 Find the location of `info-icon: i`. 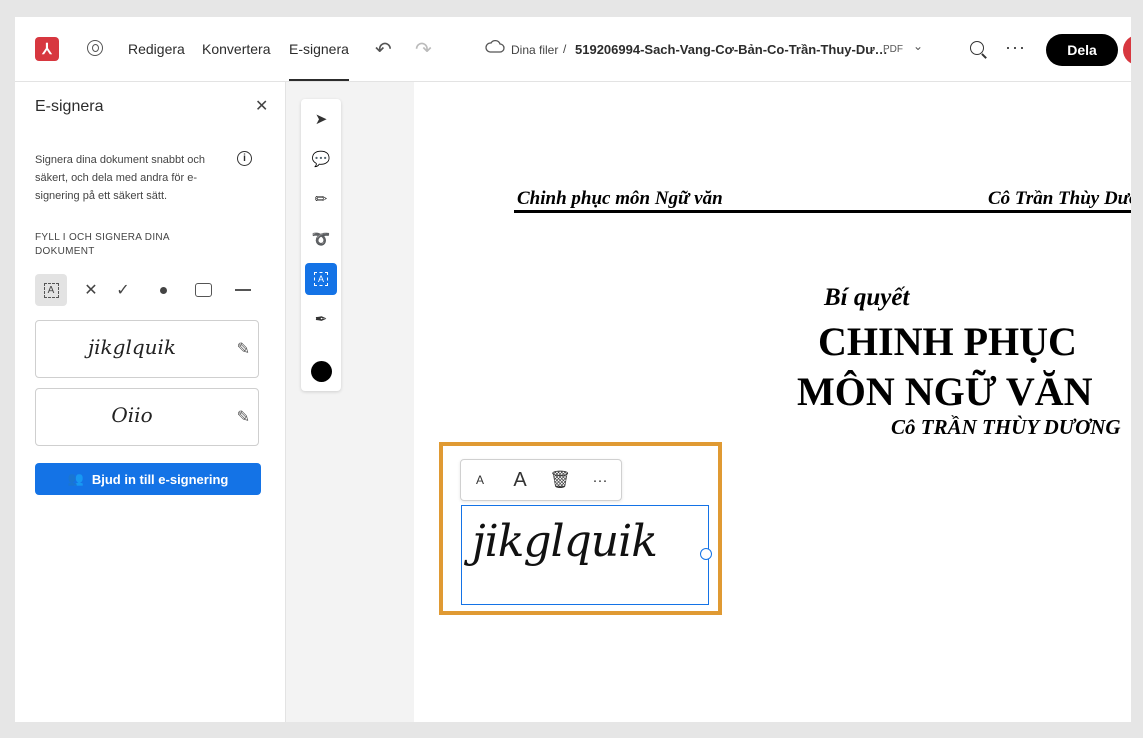

info-icon: i is located at coordinates (244, 158).